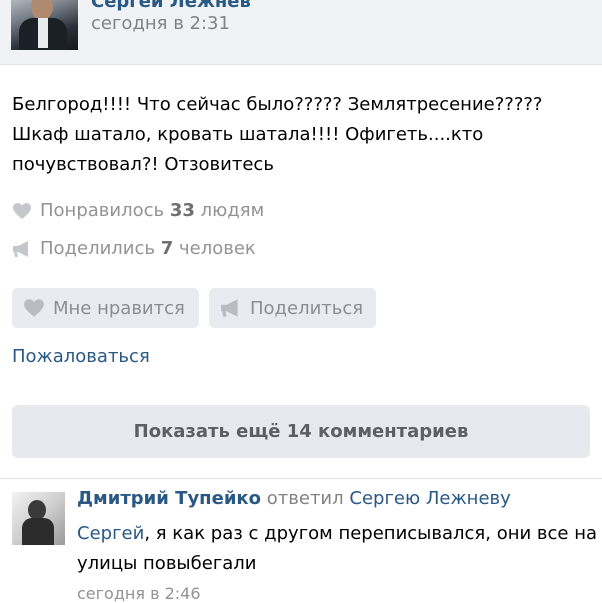 This screenshot has width=602, height=603. What do you see at coordinates (37, 510) in the screenshot?
I see `avatar-head` at bounding box center [37, 510].